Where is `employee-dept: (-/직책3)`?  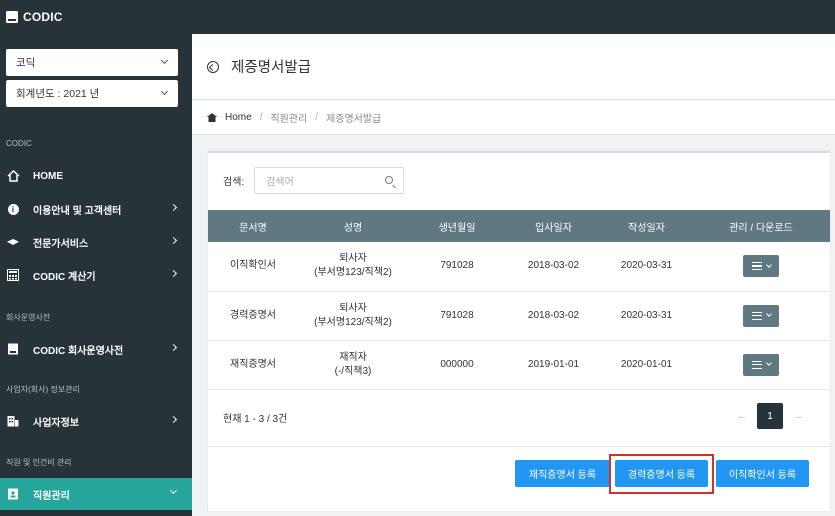
employee-dept: (-/직책3) is located at coordinates (353, 371).